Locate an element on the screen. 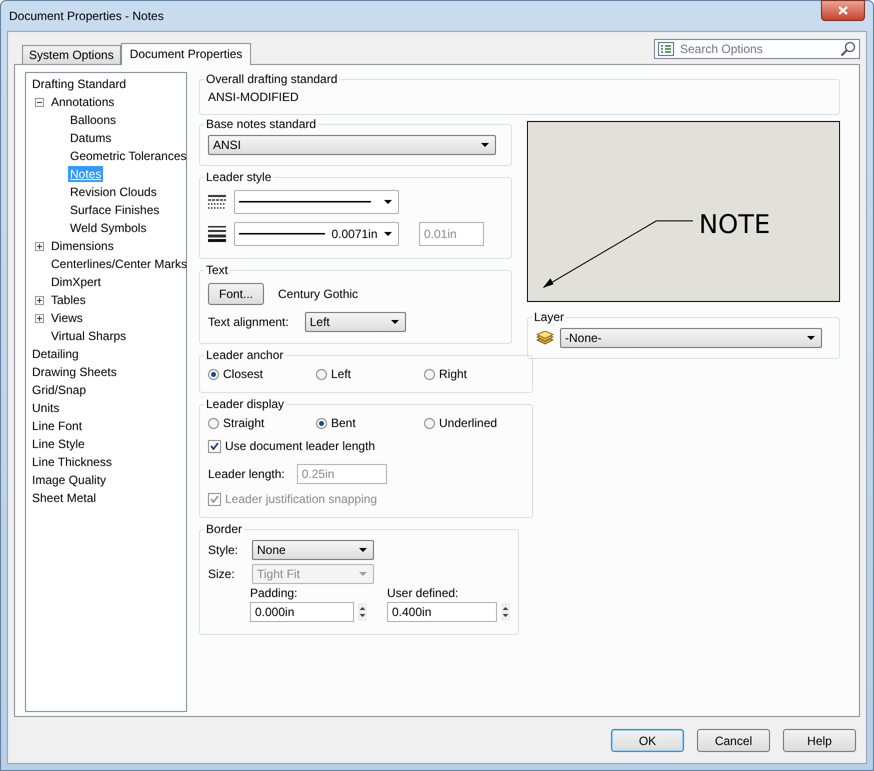  group-title: Leader style is located at coordinates (238, 177).